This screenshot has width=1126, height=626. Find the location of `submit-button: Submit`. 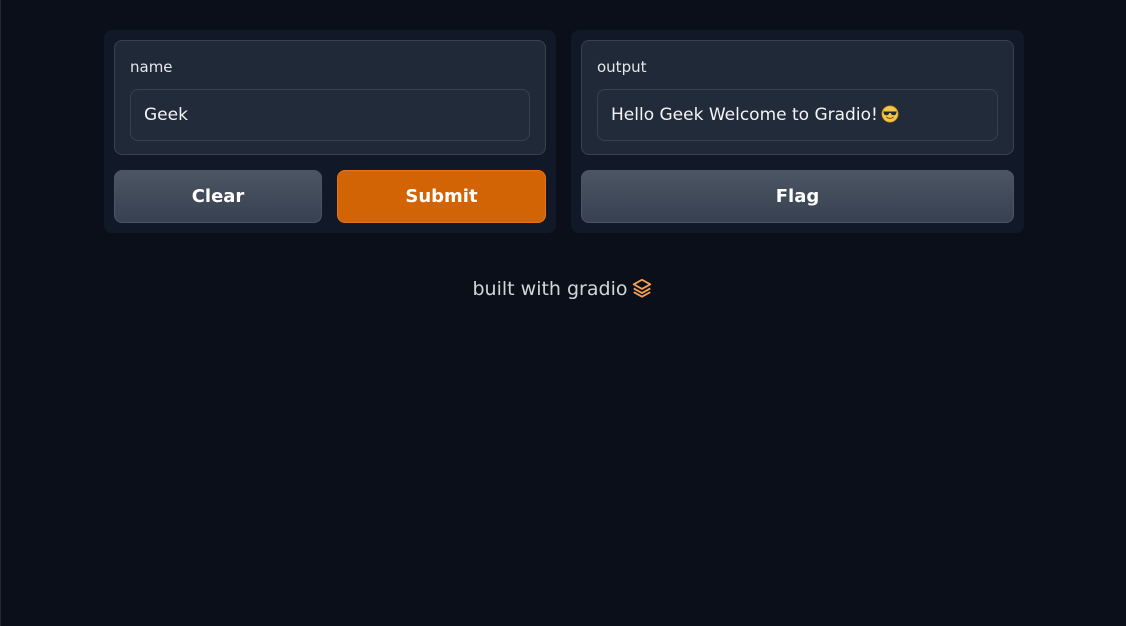

submit-button: Submit is located at coordinates (441, 196).